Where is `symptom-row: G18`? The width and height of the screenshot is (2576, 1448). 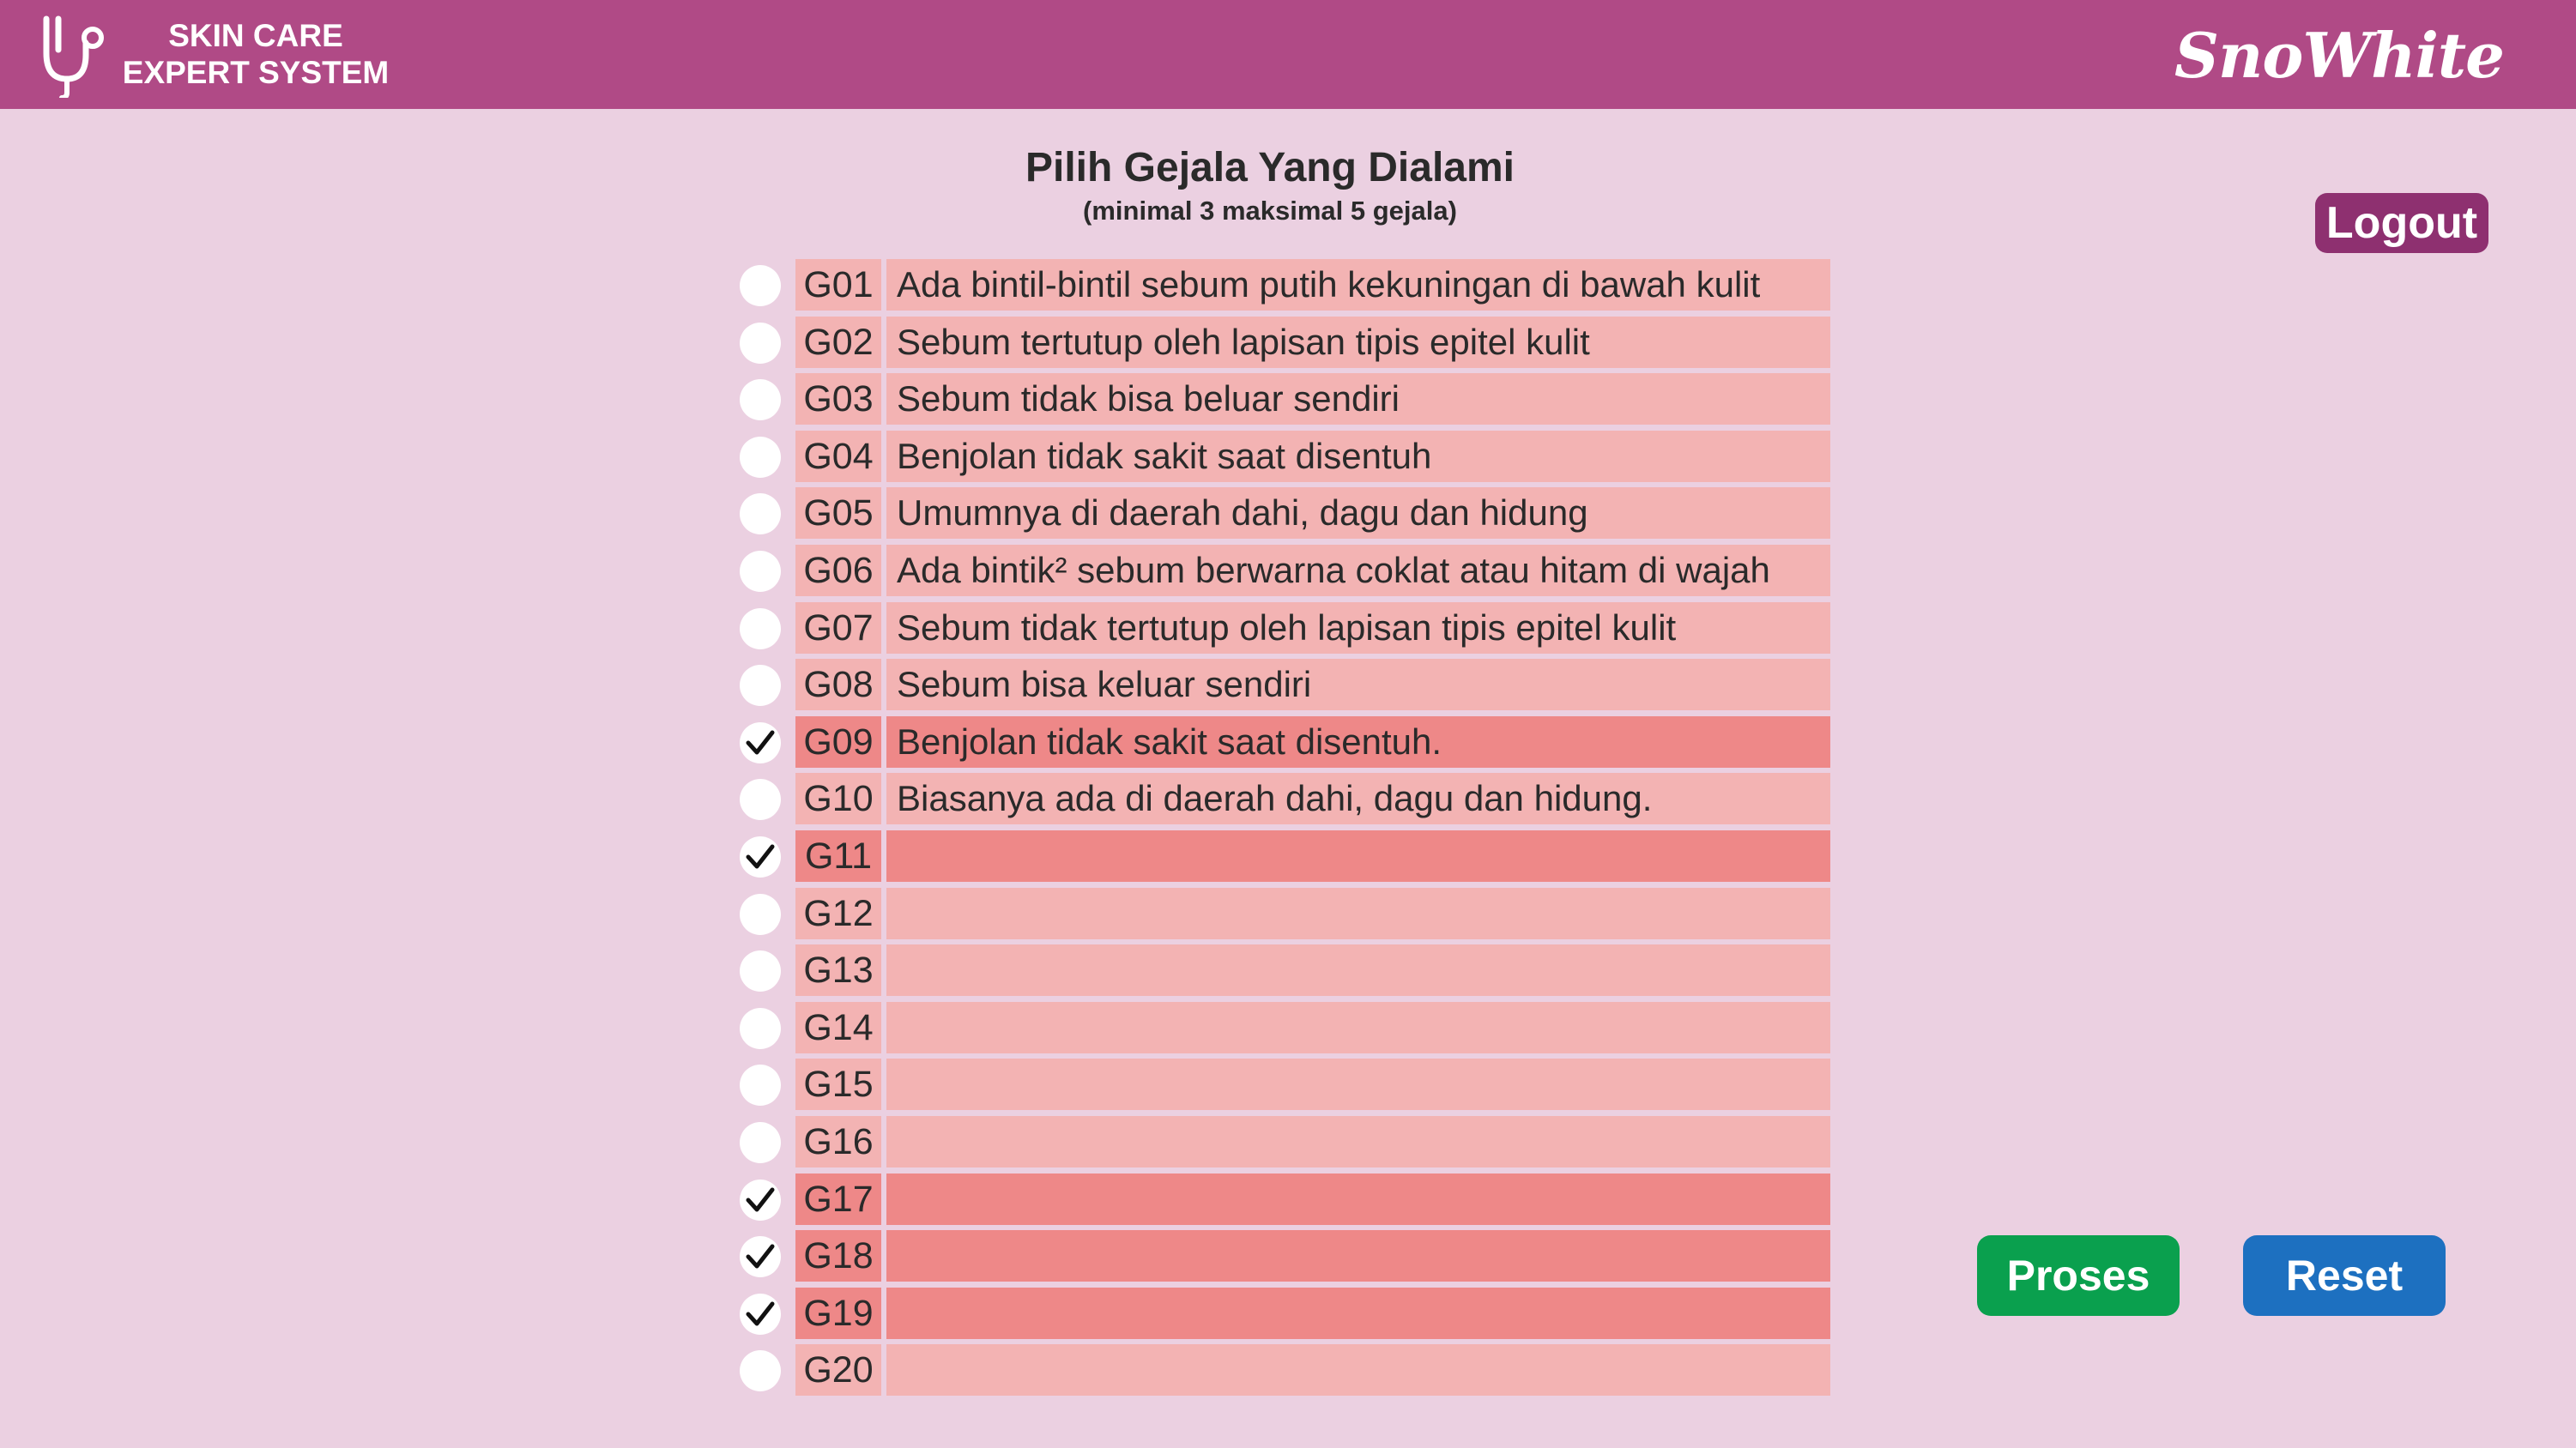 symptom-row: G18 is located at coordinates (1283, 1257).